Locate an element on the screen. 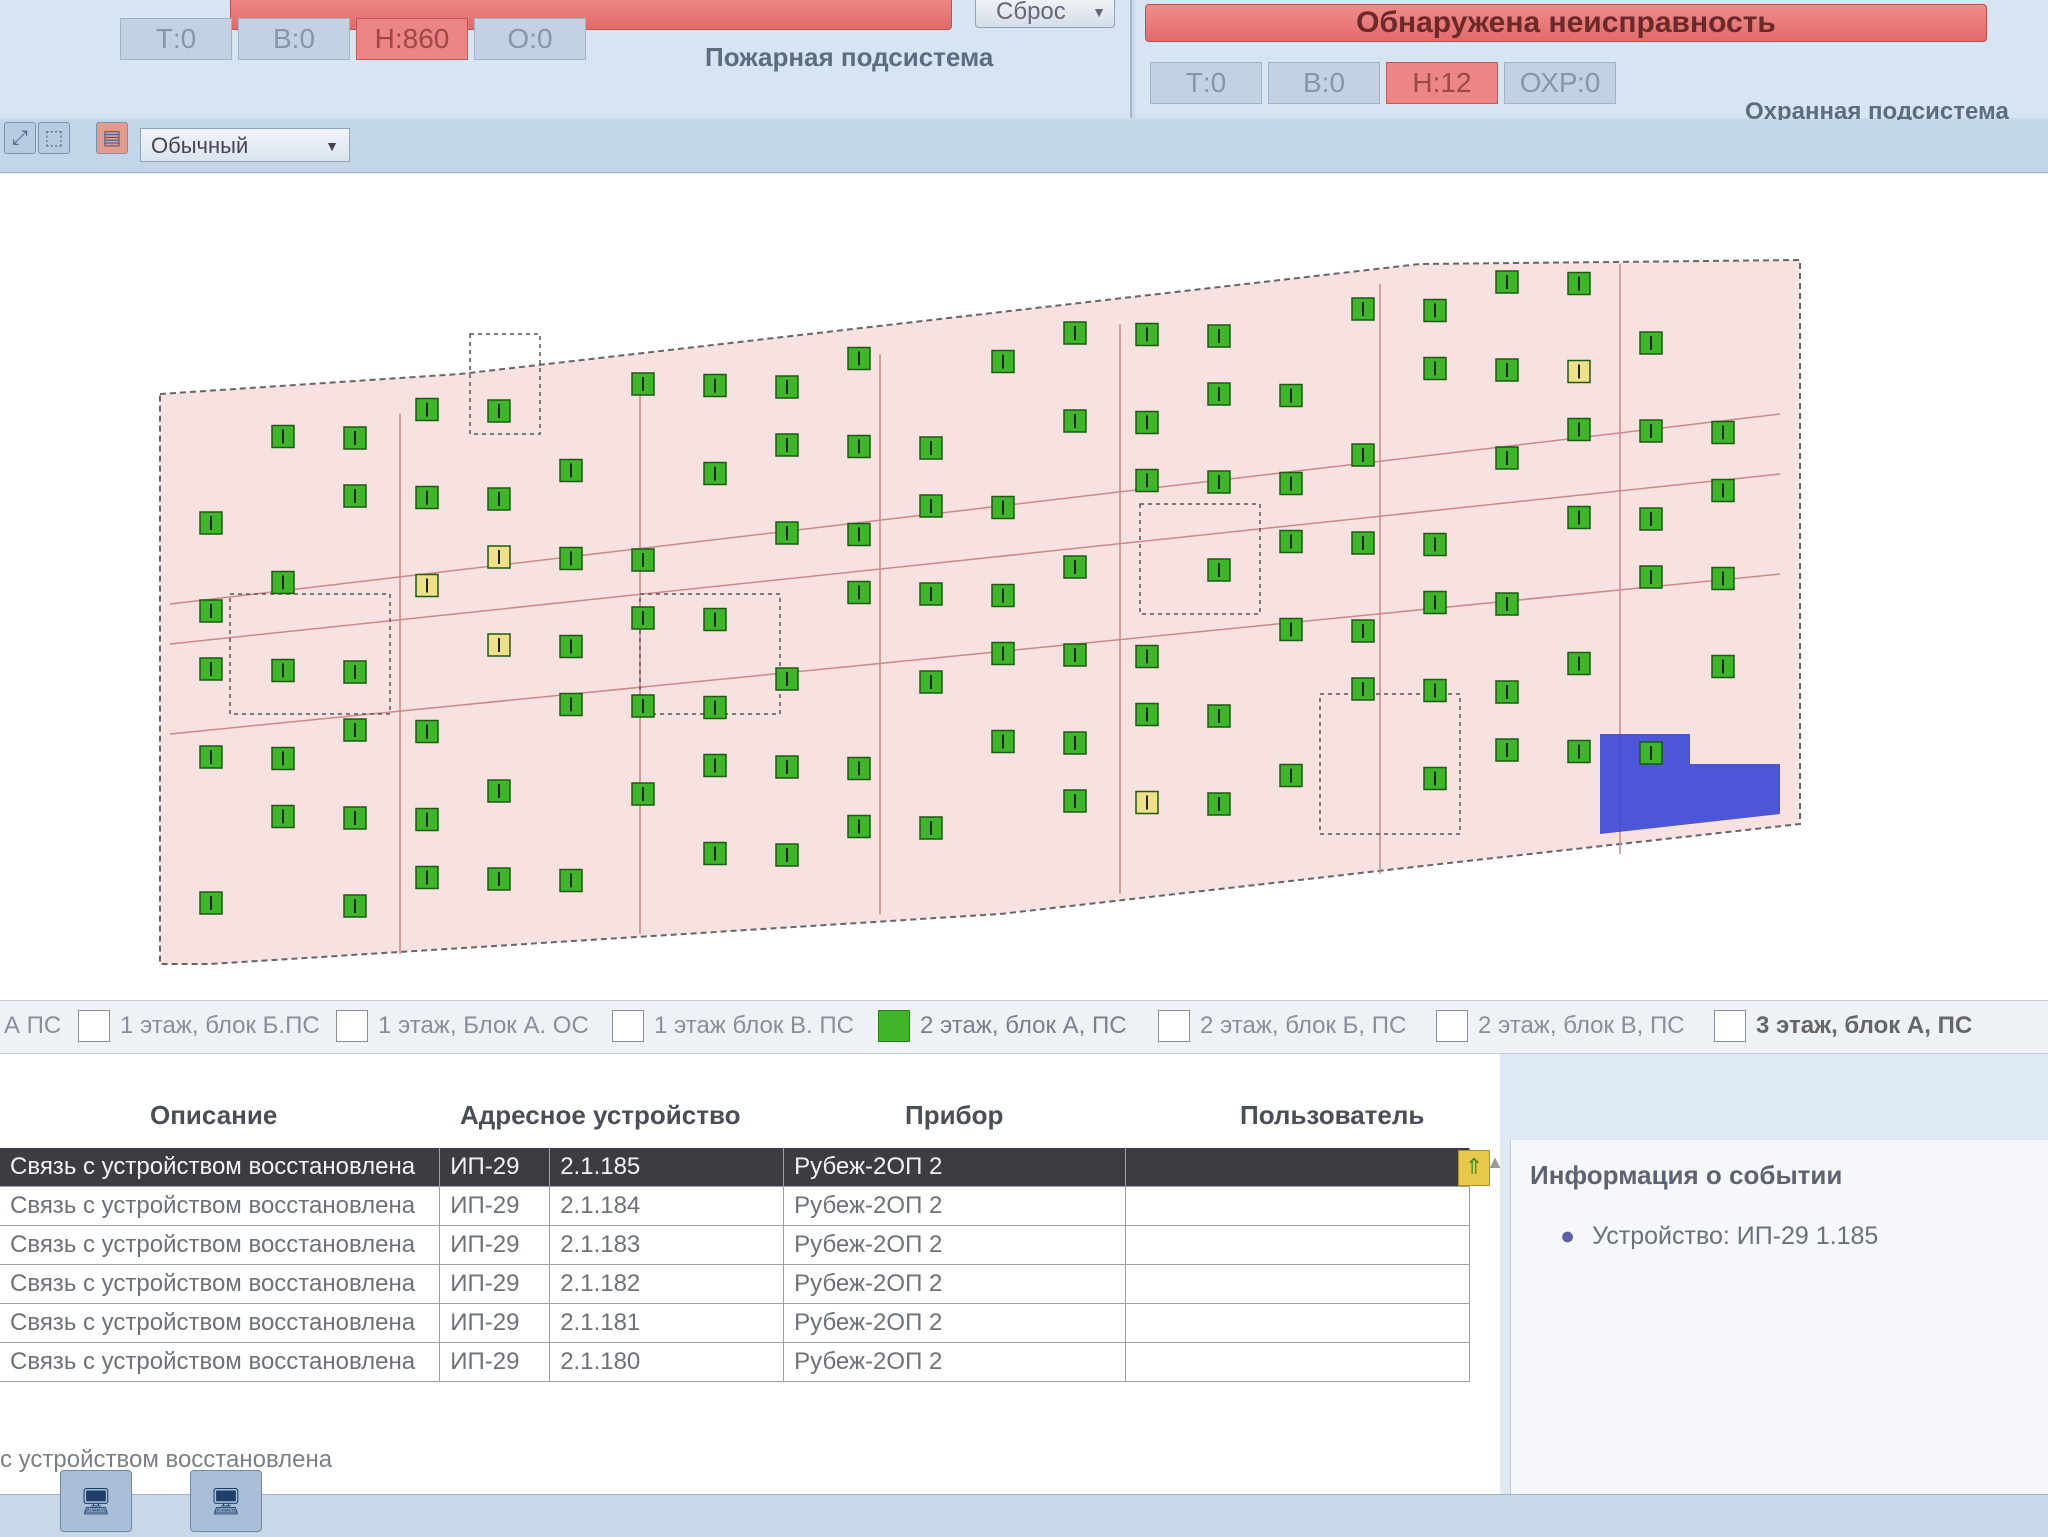  event-info-item: ● Устройство: ИП-29 1.185 is located at coordinates (1719, 1236).